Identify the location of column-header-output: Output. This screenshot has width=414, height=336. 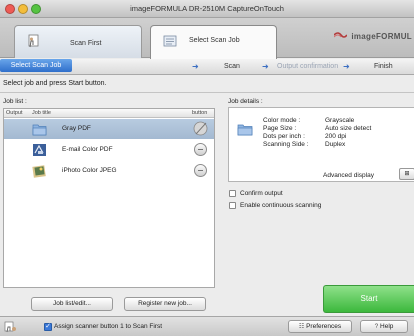
(14, 113).